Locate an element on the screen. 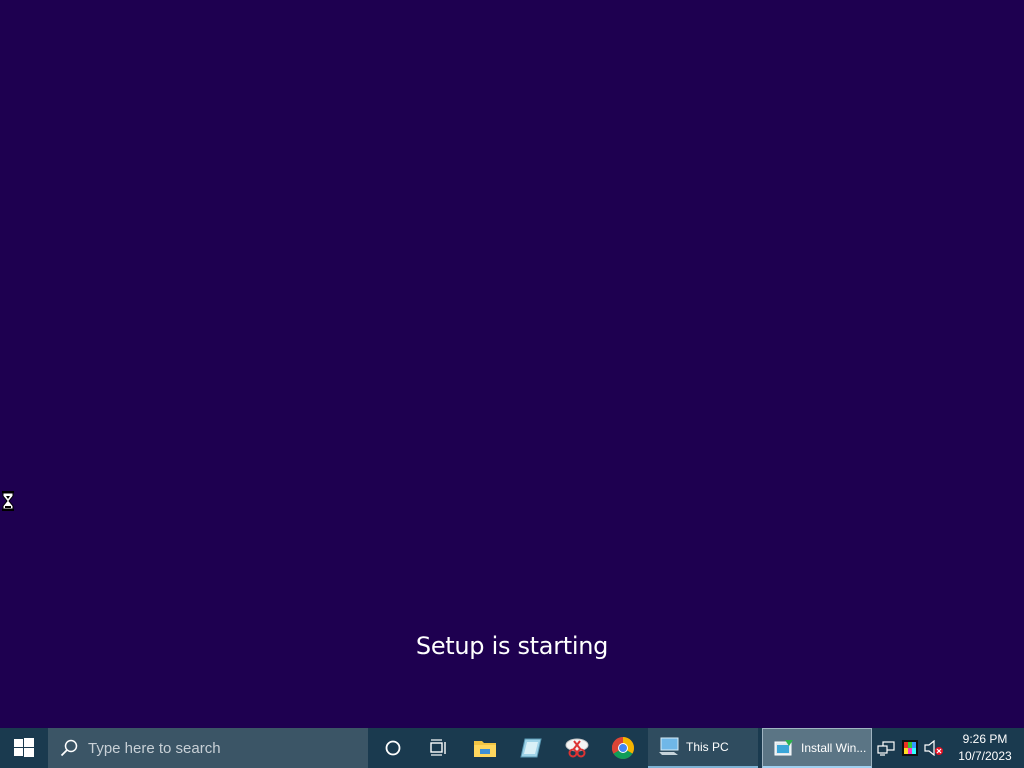 This screenshot has width=1024, height=768. cortana-button is located at coordinates (393, 748).